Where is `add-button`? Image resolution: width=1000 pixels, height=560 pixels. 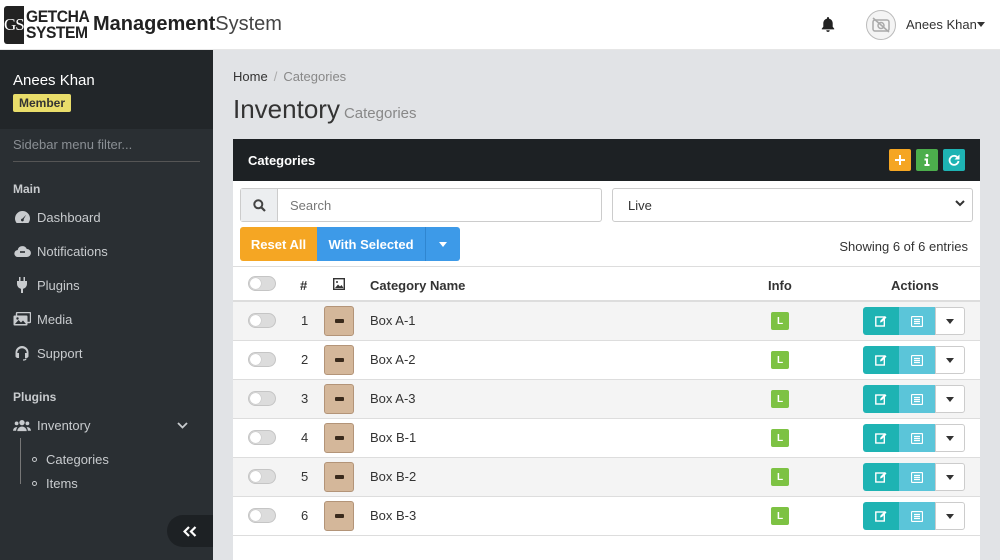 add-button is located at coordinates (900, 160).